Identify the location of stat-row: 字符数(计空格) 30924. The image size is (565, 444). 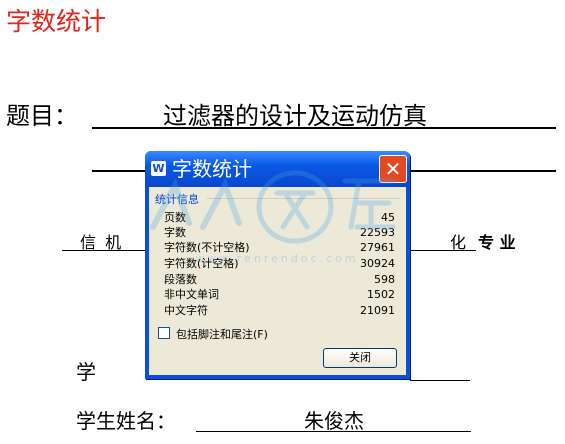
(279, 263).